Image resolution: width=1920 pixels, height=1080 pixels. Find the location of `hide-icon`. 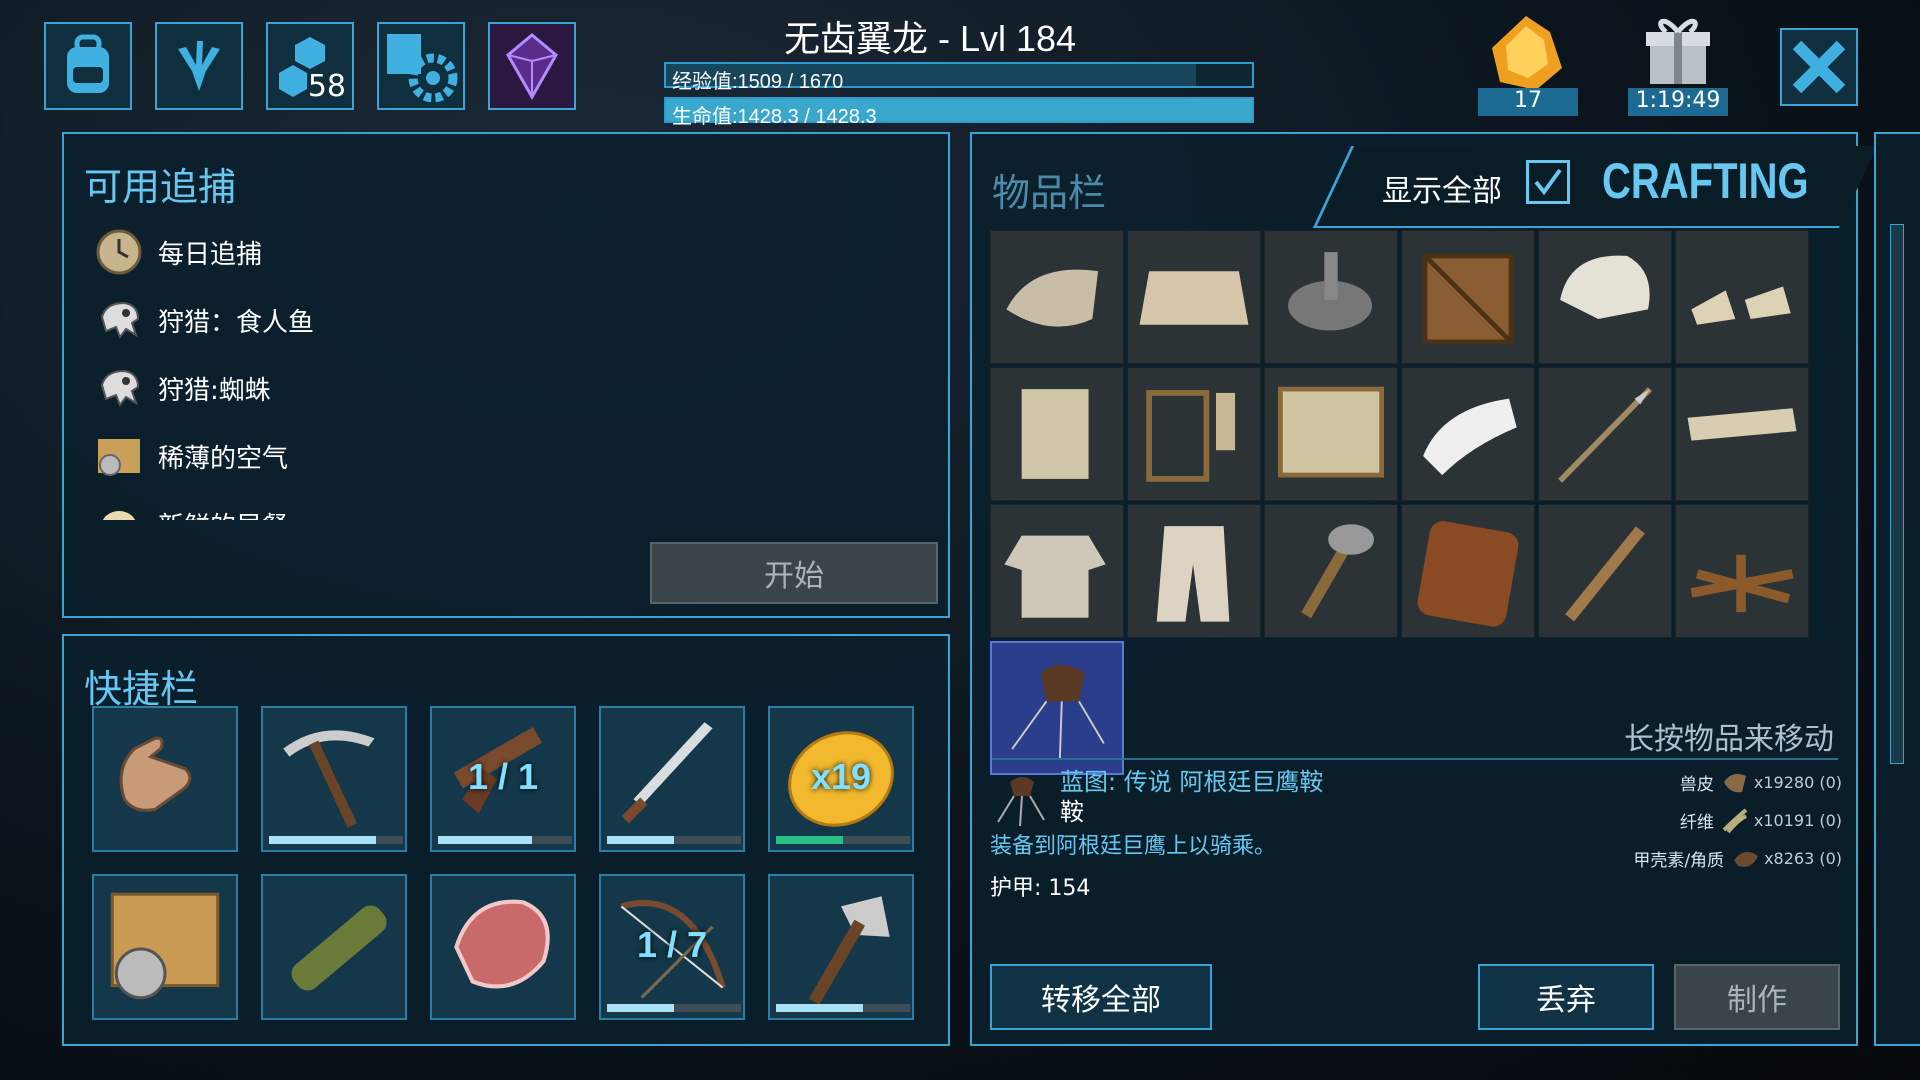

hide-icon is located at coordinates (1734, 783).